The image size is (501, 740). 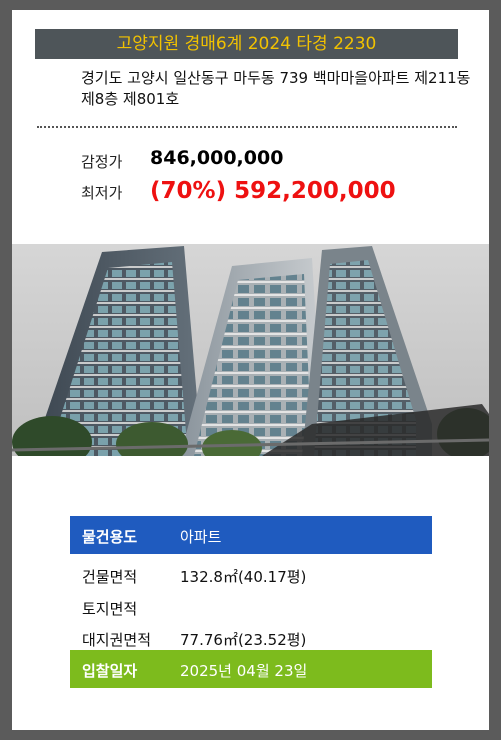 What do you see at coordinates (110, 537) in the screenshot?
I see `property-type-label: 물건용도` at bounding box center [110, 537].